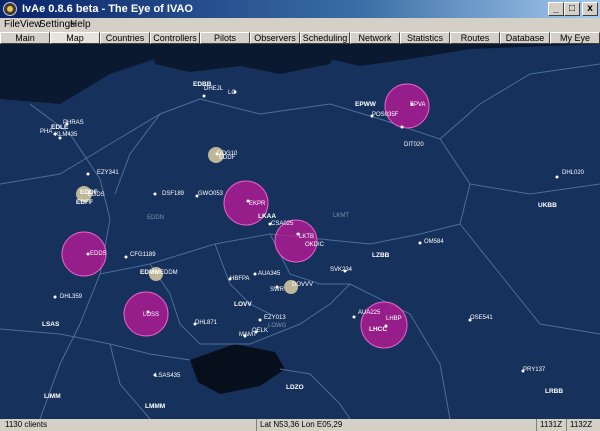 Image resolution: width=600 pixels, height=431 pixels. I want to click on menu-bar: File View Settings Help, so click(300, 25).